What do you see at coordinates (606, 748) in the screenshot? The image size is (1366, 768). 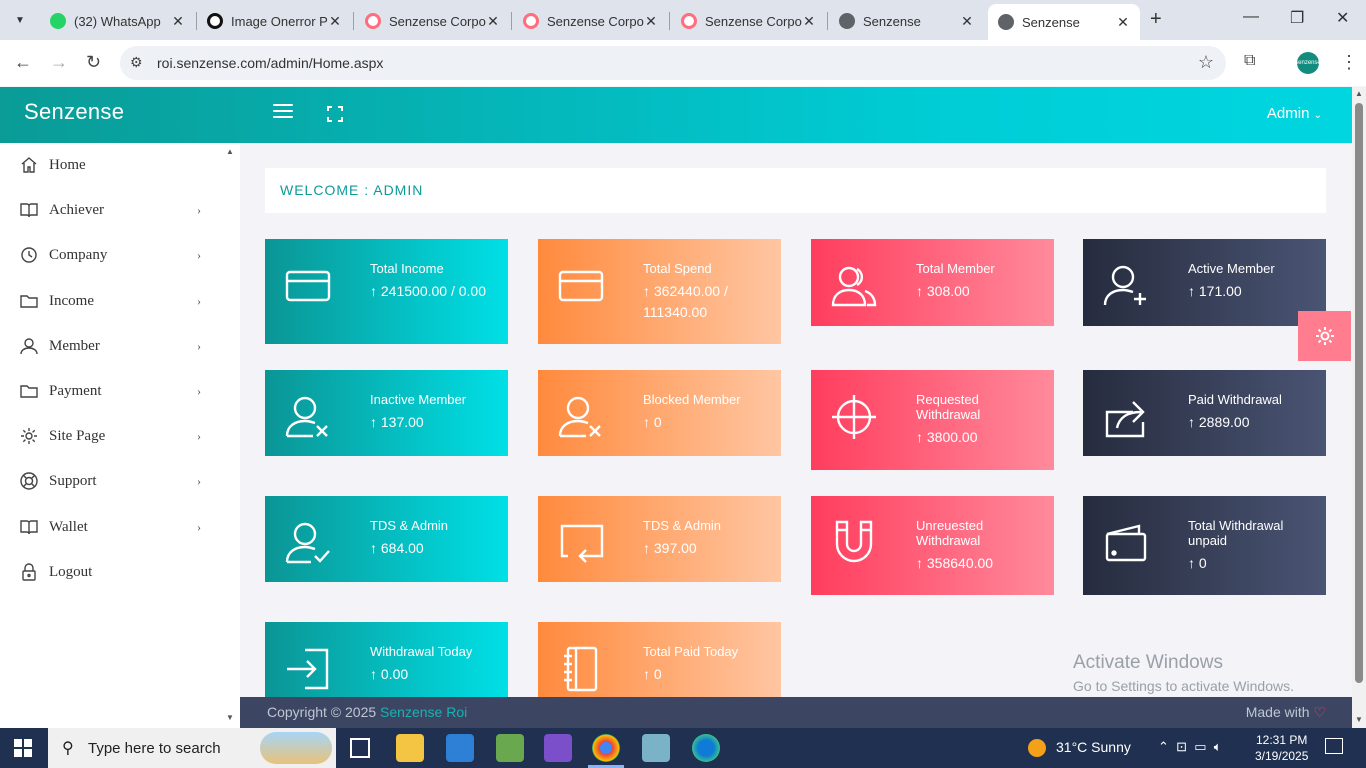 I see `chrome-icon` at bounding box center [606, 748].